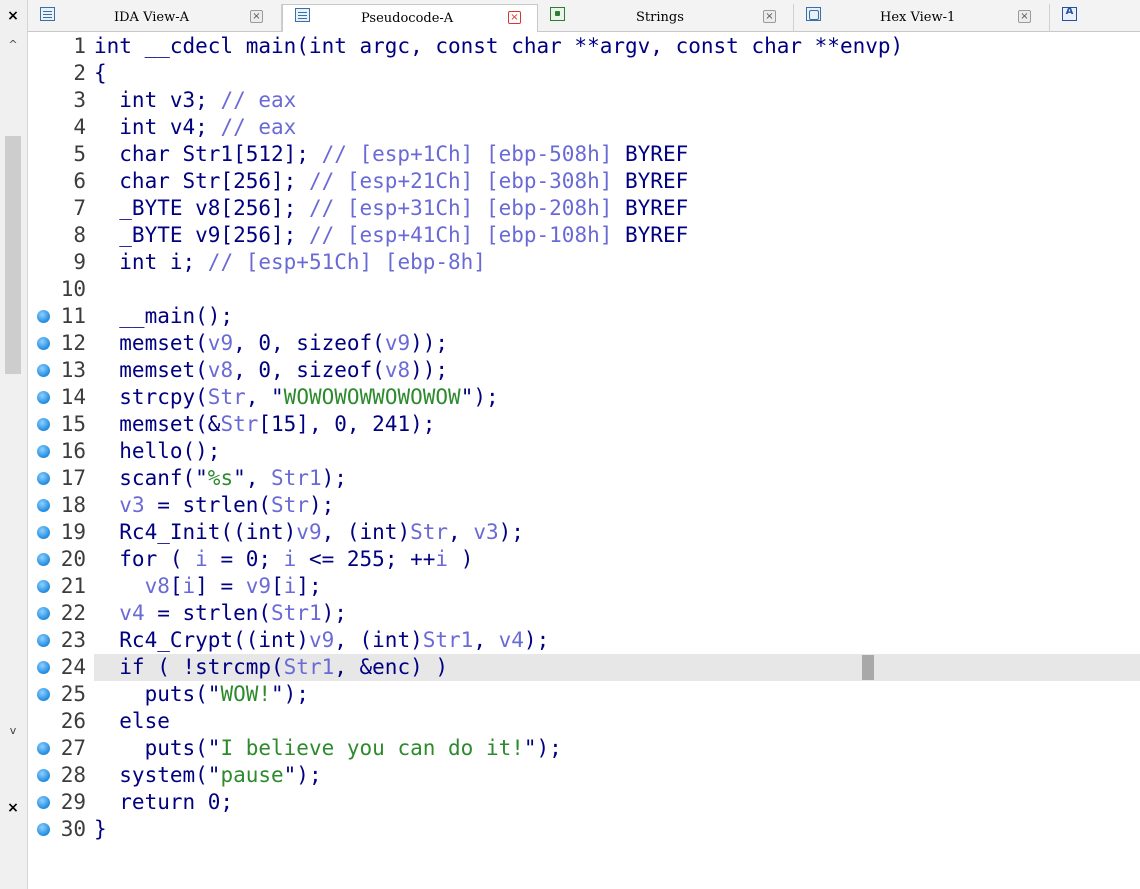 The image size is (1140, 889). I want to click on code-line: 18 v3 = strlen(Str);, so click(584, 505).